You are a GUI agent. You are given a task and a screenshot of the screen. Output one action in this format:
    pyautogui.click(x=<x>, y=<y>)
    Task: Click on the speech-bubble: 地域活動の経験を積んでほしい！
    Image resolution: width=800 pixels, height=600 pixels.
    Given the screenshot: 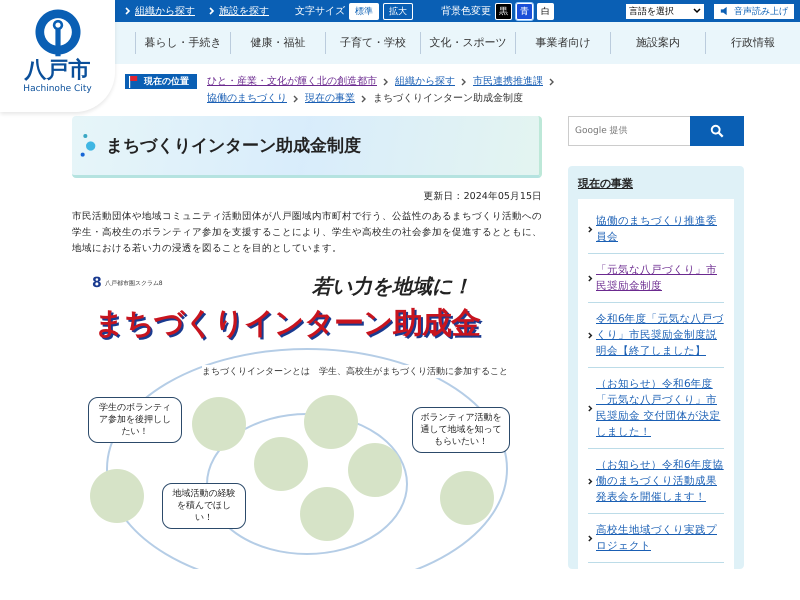 What is the action you would take?
    pyautogui.click(x=204, y=506)
    